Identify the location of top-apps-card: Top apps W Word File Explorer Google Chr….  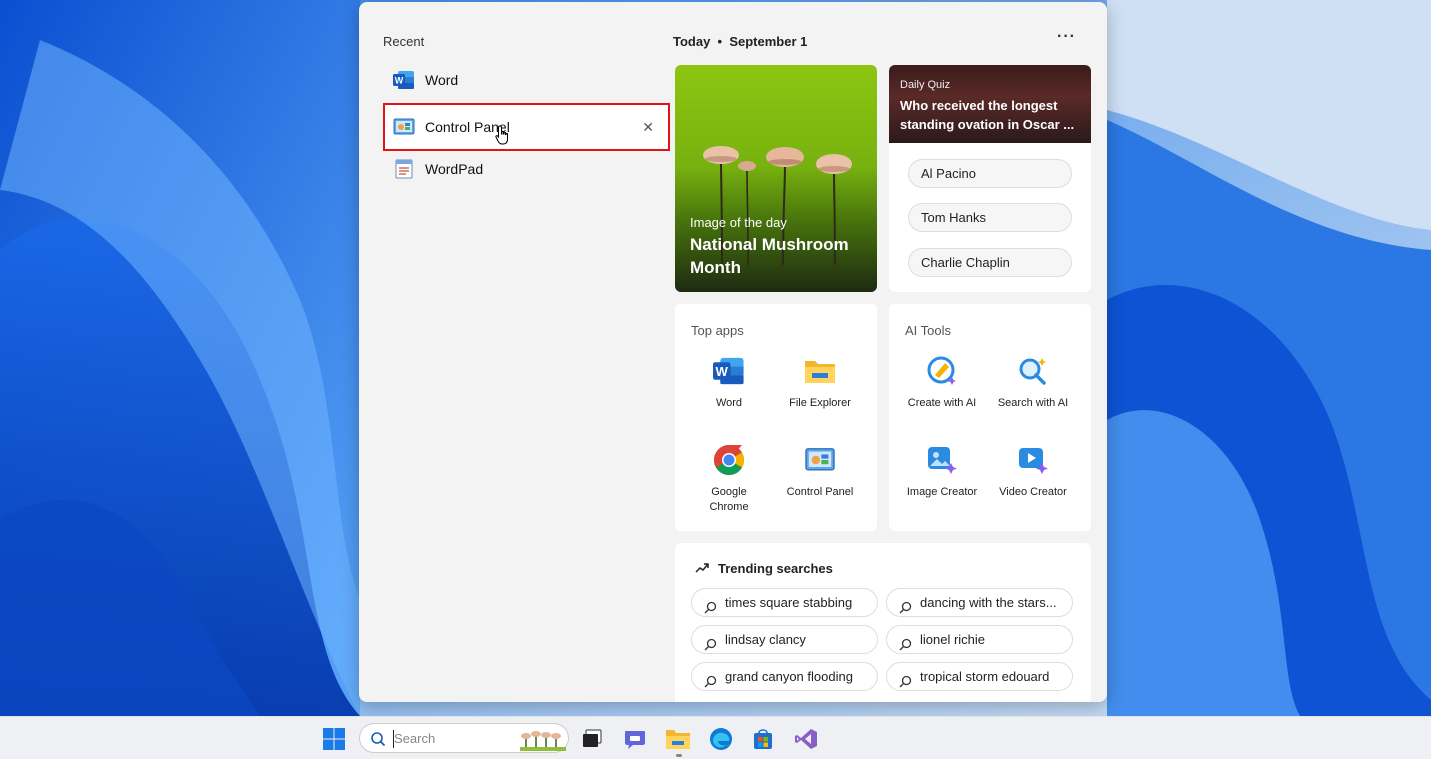
(776, 417).